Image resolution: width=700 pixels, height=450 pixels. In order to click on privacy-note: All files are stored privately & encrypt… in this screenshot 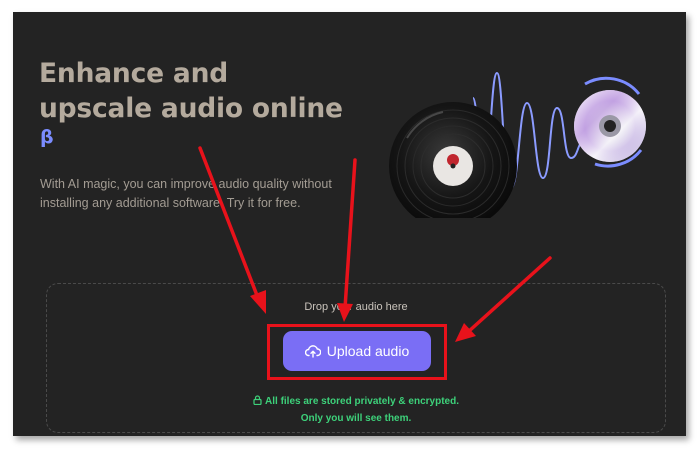, I will do `click(356, 410)`.